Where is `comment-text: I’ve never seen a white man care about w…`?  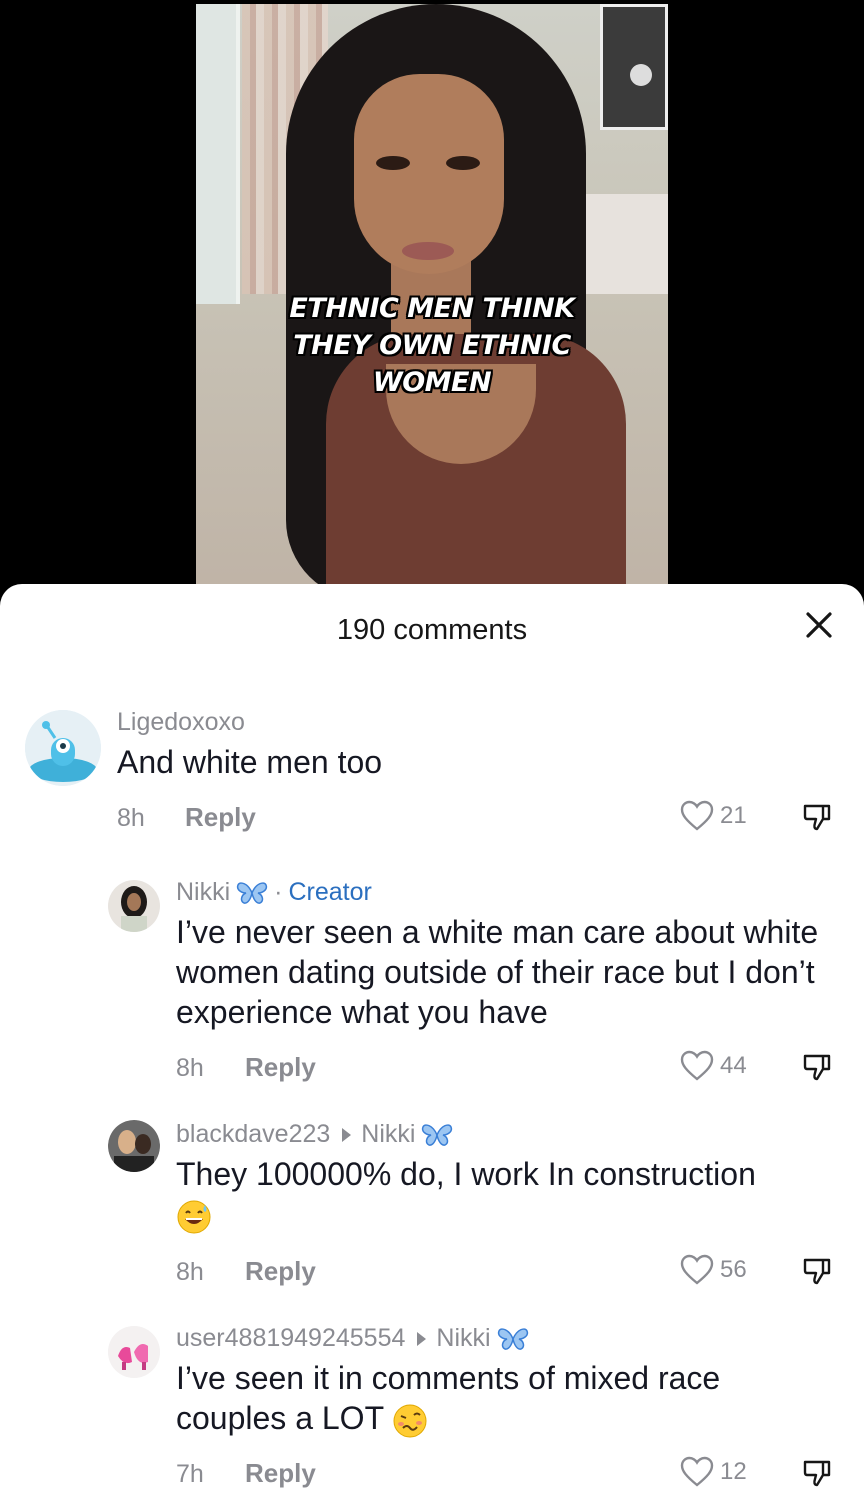
comment-text: I’ve never seen a white man care about w… is located at coordinates (497, 972).